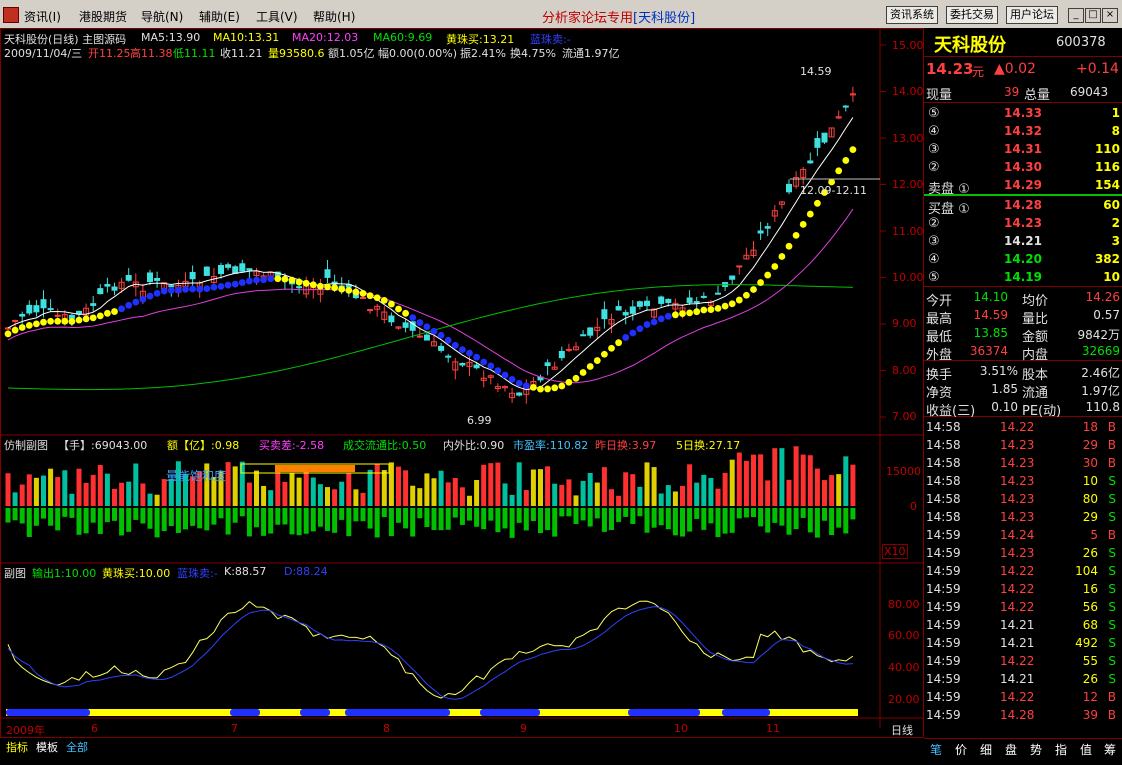 This screenshot has width=1122, height=765. What do you see at coordinates (219, 16) in the screenshot?
I see `menu-assist: 辅助(E)` at bounding box center [219, 16].